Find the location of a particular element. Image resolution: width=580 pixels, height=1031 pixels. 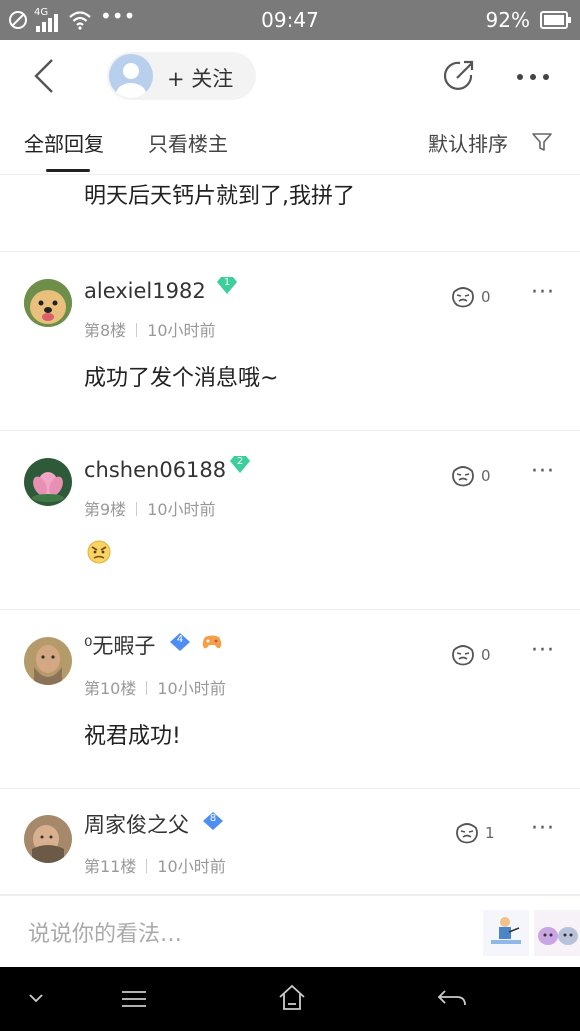

menu-icon is located at coordinates (134, 999).